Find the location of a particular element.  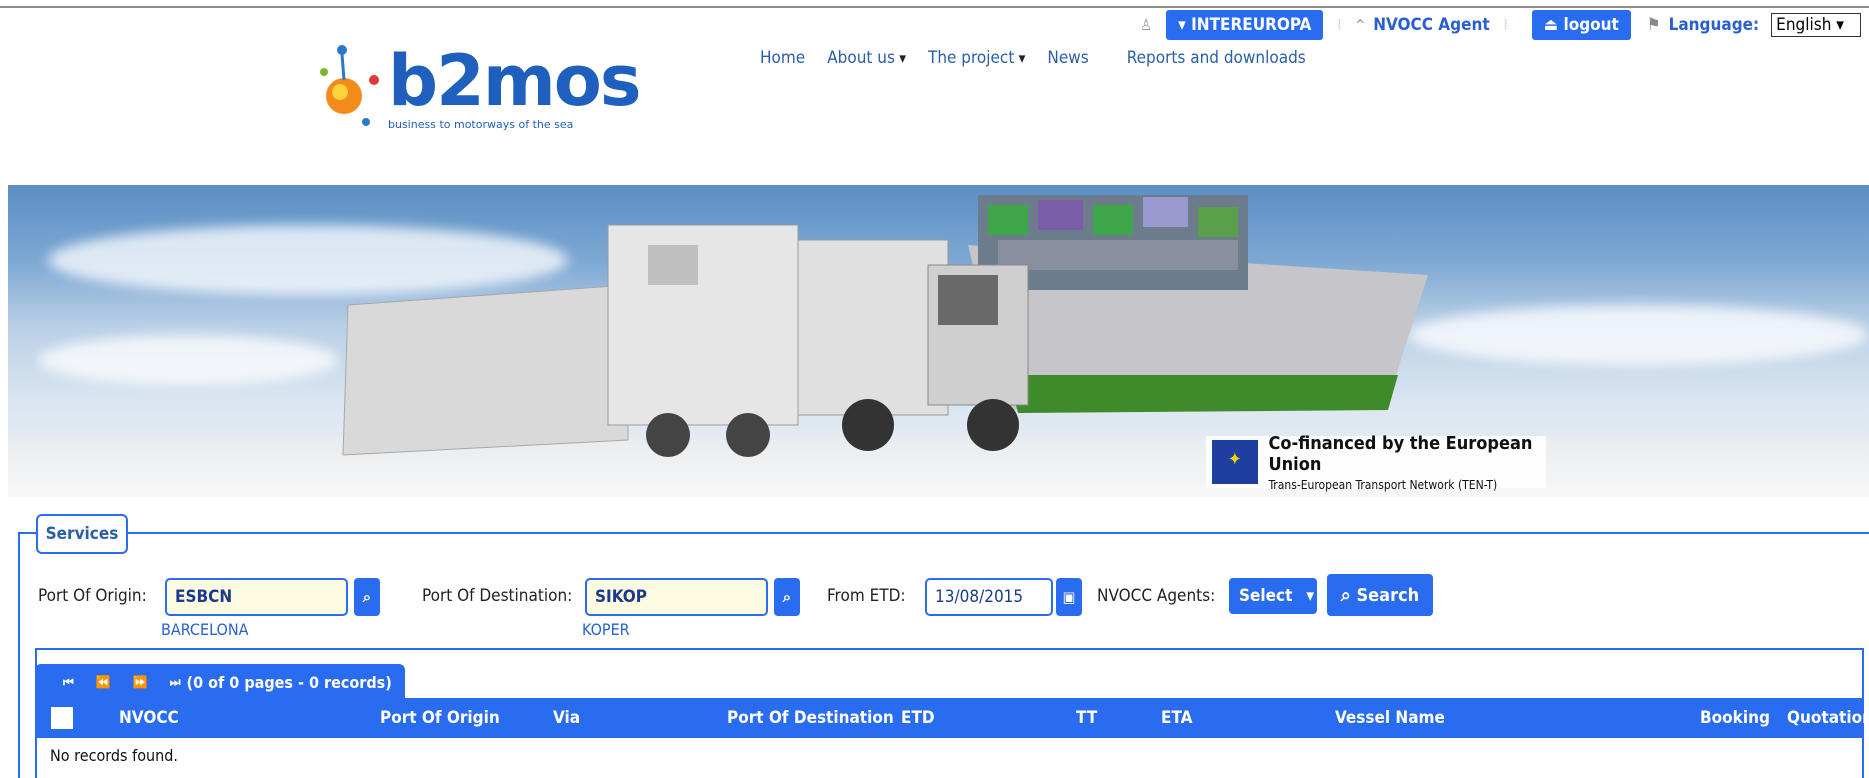

company-label: INTEREUROPA is located at coordinates (1251, 25).